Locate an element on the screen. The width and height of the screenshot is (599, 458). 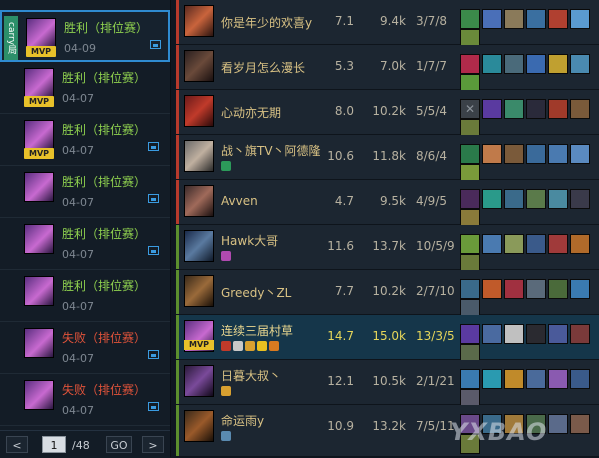
player-row: 看岁月怎么漫长 5.3 7.0k 1/7/7 is located at coordinates (387, 69).